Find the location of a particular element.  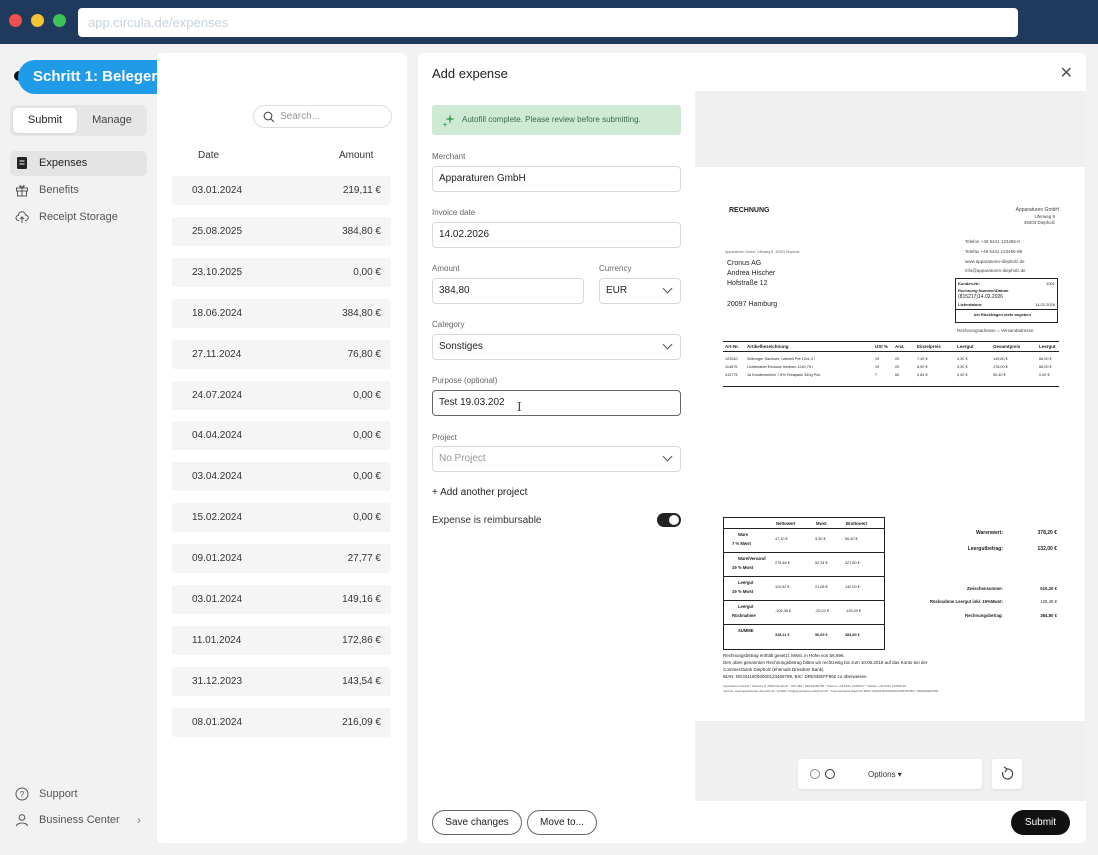

row-amount: 219,11 € is located at coordinates (361, 190).